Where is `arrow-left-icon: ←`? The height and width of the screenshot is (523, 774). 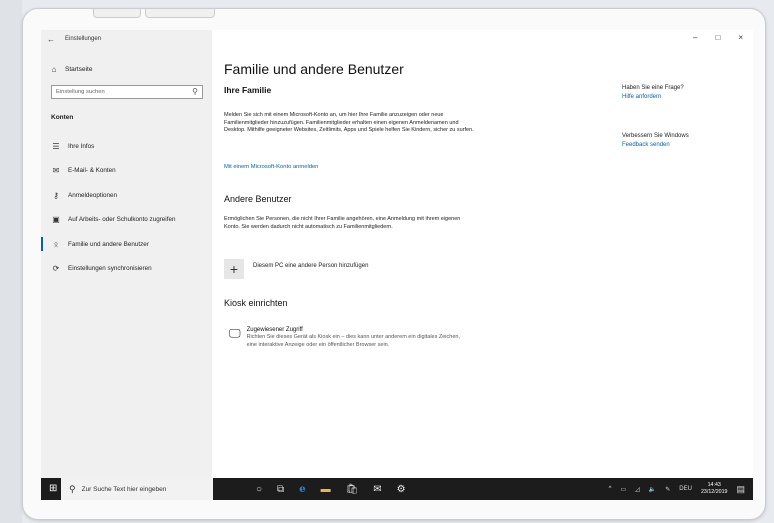 arrow-left-icon: ← is located at coordinates (51, 39).